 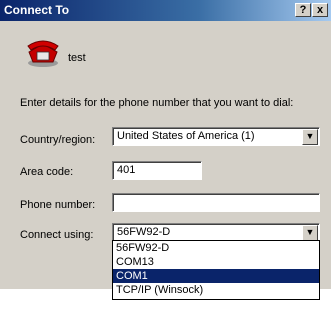 I want to click on connection-name: test, so click(x=77, y=58).